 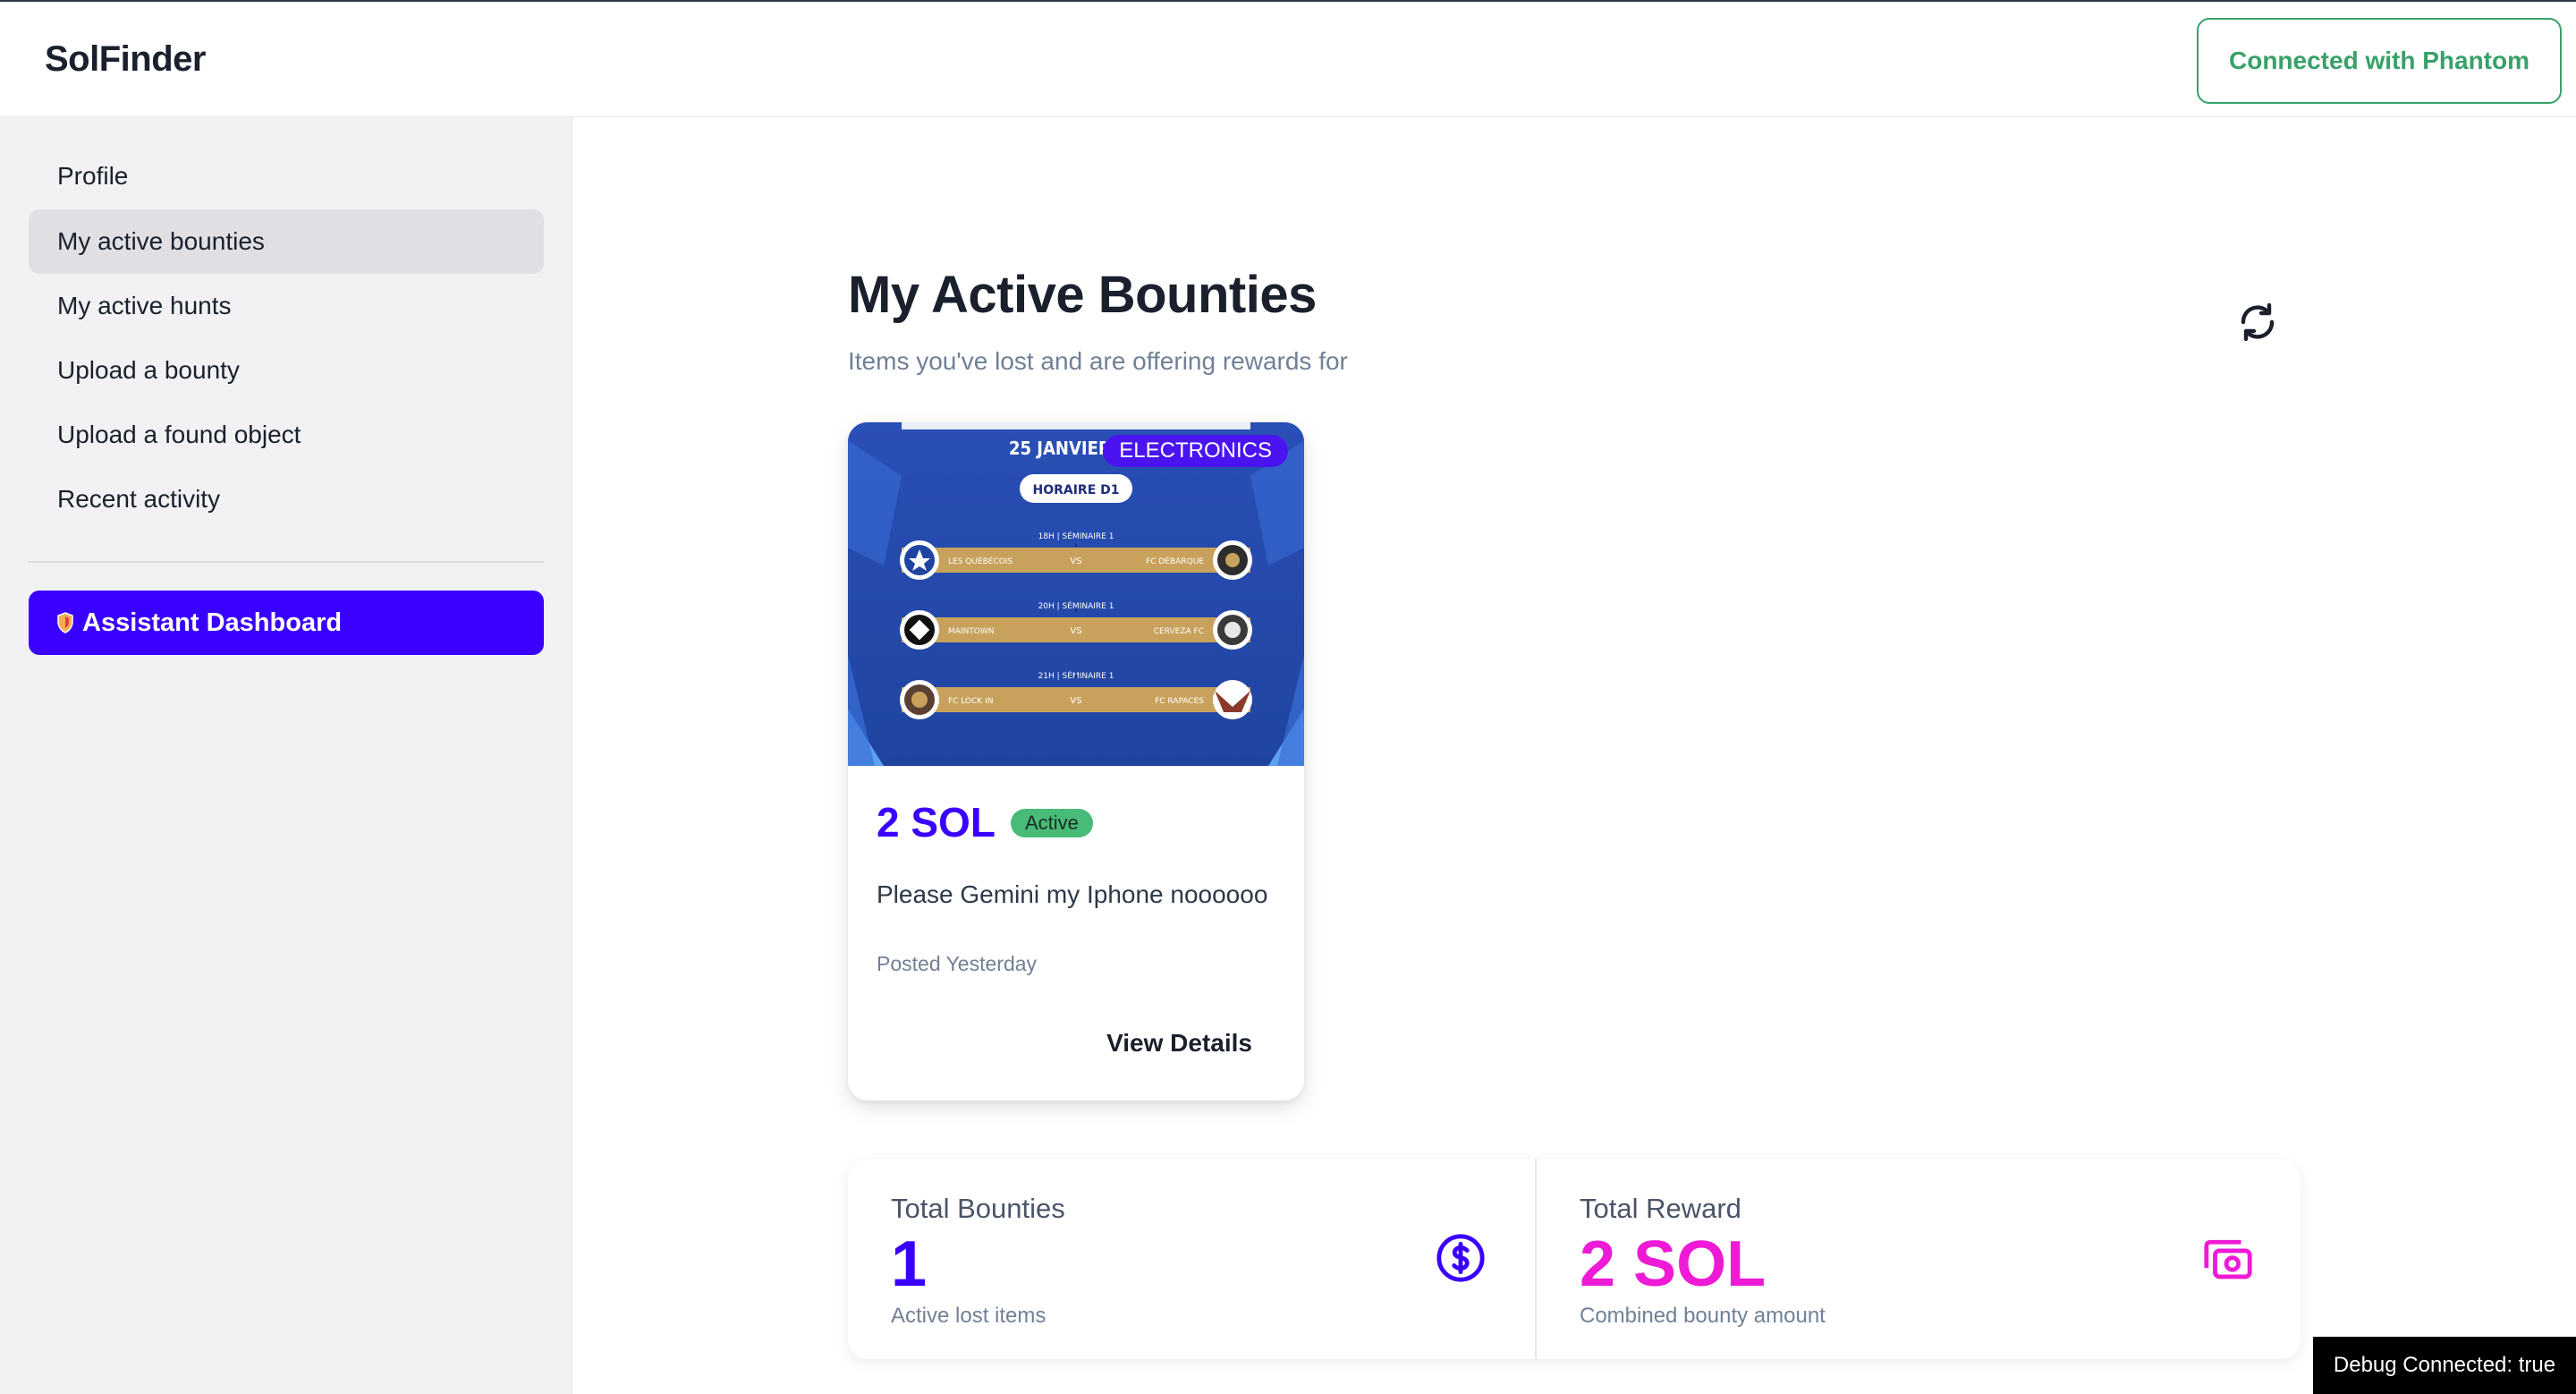 What do you see at coordinates (1075, 631) in the screenshot?
I see `match-2-vs: VS` at bounding box center [1075, 631].